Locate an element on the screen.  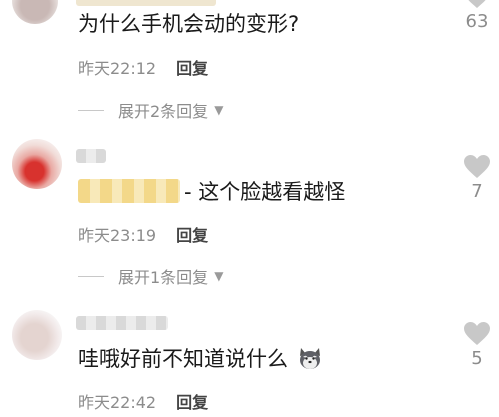
like-button: 5 is located at coordinates (477, 345).